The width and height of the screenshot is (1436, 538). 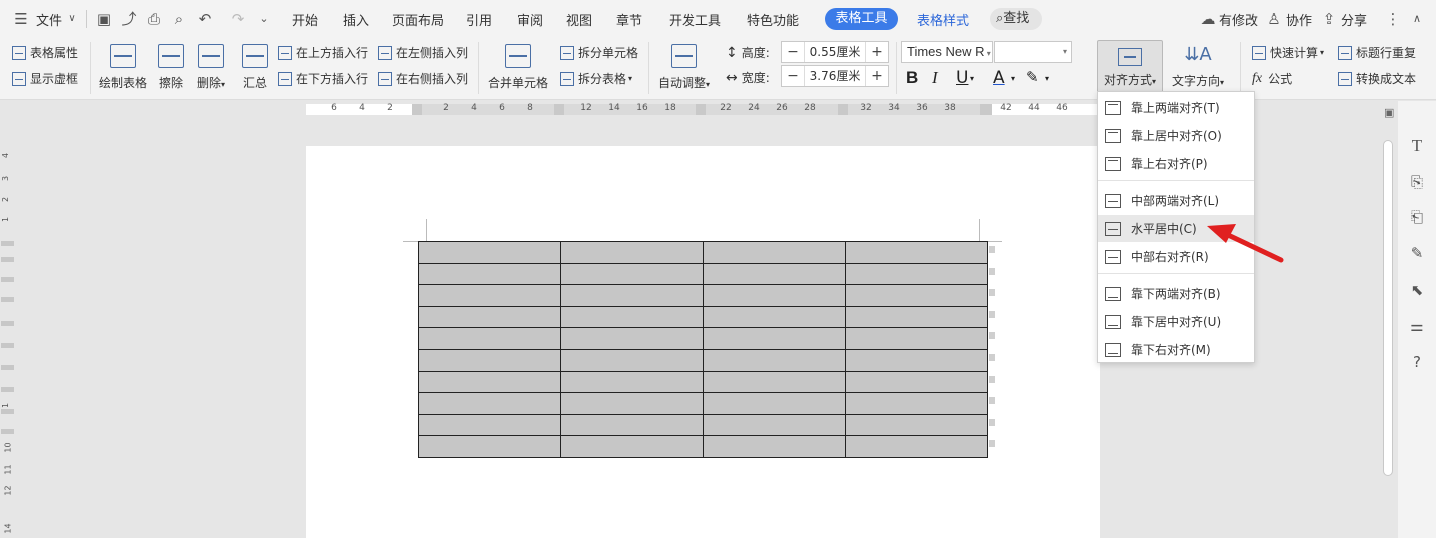 What do you see at coordinates (1417, 362) in the screenshot?
I see `help-icon: ?` at bounding box center [1417, 362].